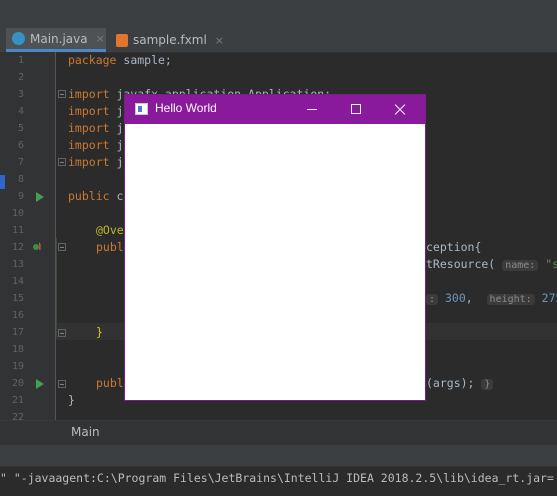 The height and width of the screenshot is (496, 557). Describe the element at coordinates (17, 247) in the screenshot. I see `line-number: 12` at that location.